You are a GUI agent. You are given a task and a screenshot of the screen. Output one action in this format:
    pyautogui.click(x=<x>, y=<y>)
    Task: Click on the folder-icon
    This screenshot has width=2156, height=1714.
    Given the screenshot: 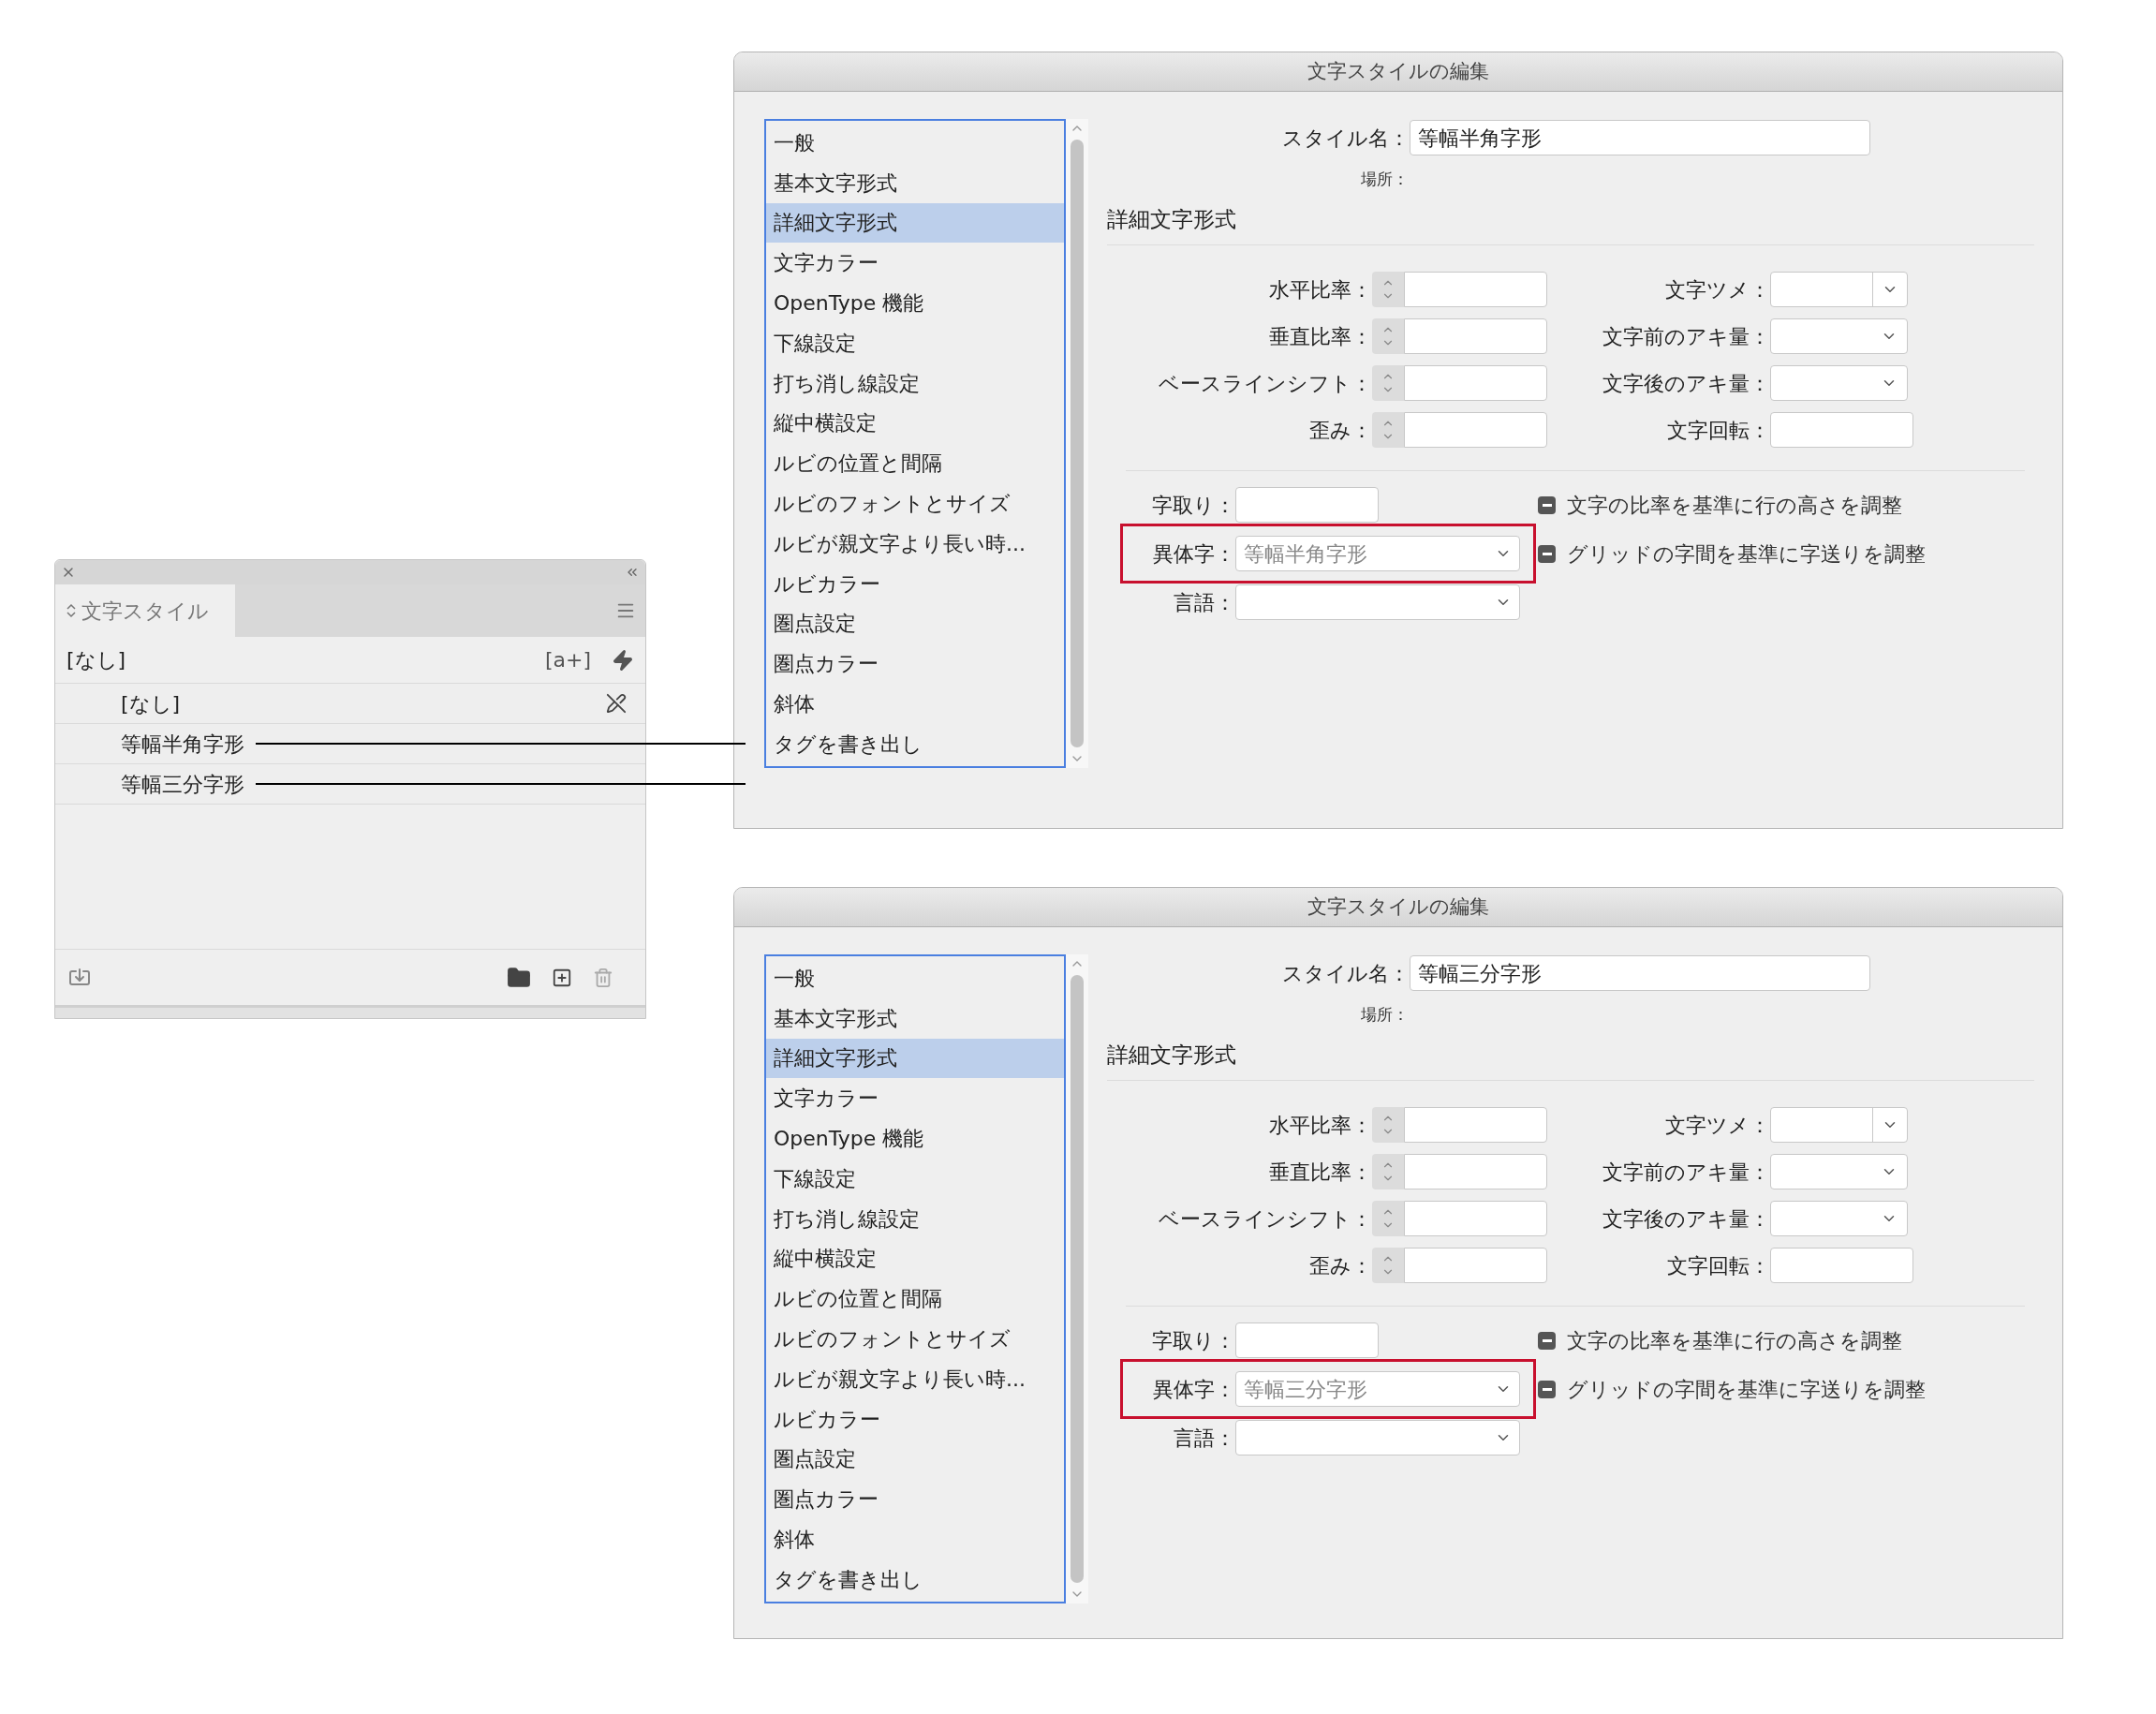 What is the action you would take?
    pyautogui.click(x=519, y=977)
    